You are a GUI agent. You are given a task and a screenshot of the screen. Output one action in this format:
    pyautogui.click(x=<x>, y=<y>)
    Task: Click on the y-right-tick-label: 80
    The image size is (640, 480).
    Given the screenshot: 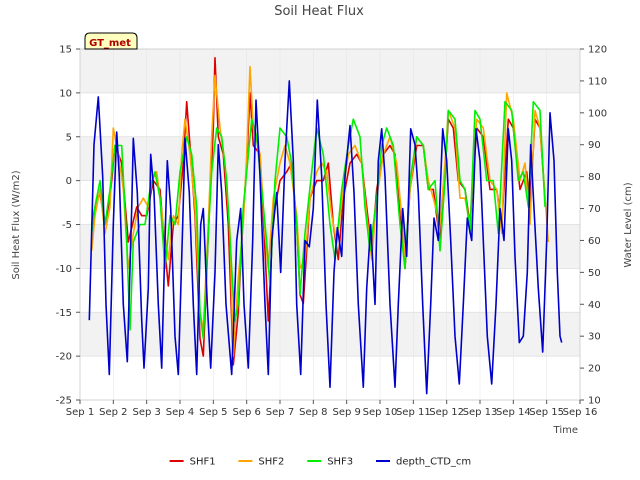 What is the action you would take?
    pyautogui.click(x=594, y=177)
    